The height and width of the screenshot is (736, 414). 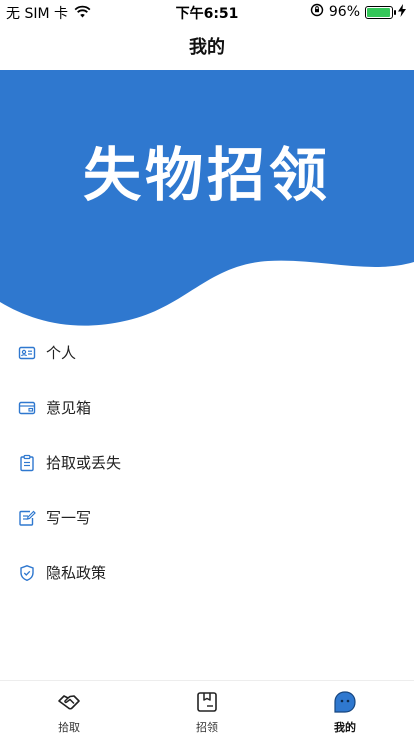 What do you see at coordinates (27, 408) in the screenshot?
I see `inbox-icon` at bounding box center [27, 408].